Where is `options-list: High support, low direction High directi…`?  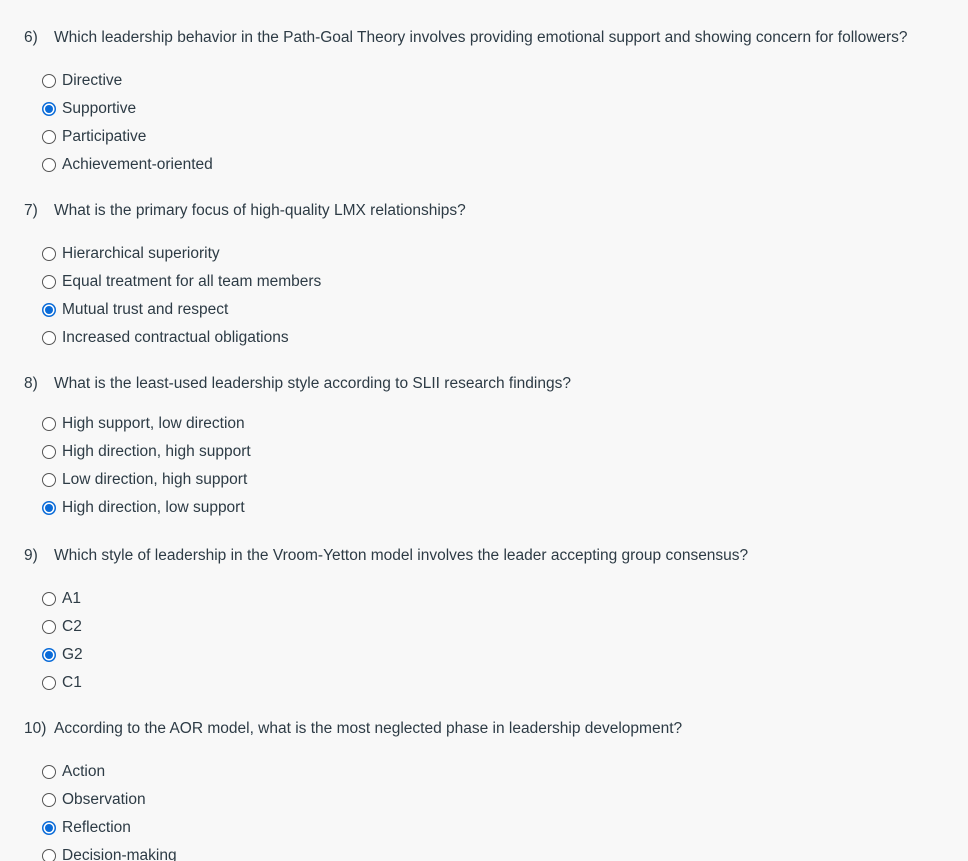 options-list: High support, low direction High directi… is located at coordinates (146, 466).